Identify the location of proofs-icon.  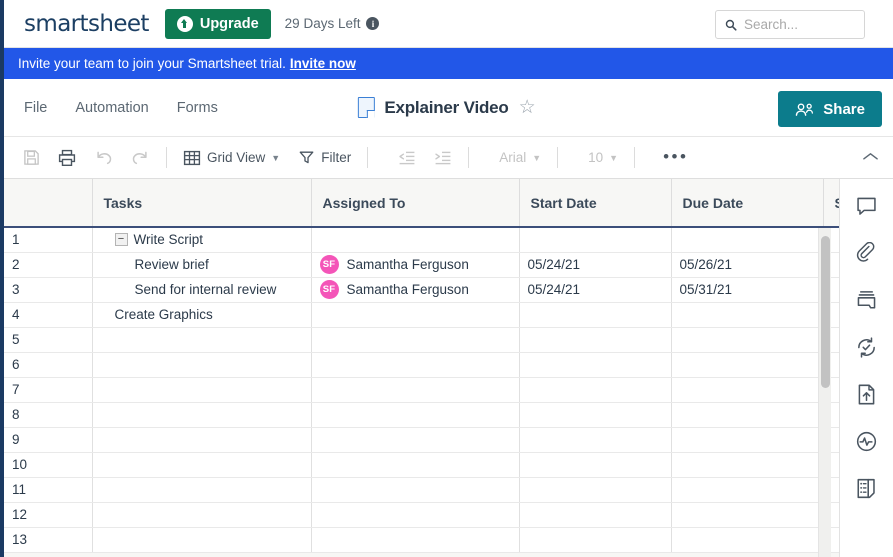
(867, 300).